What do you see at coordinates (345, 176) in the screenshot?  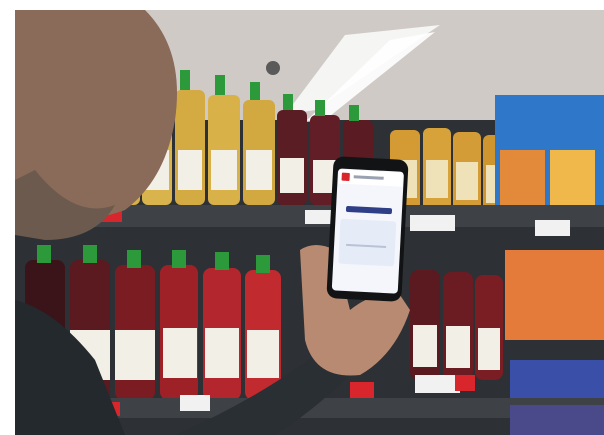 I see `phone-app-logo-icon` at bounding box center [345, 176].